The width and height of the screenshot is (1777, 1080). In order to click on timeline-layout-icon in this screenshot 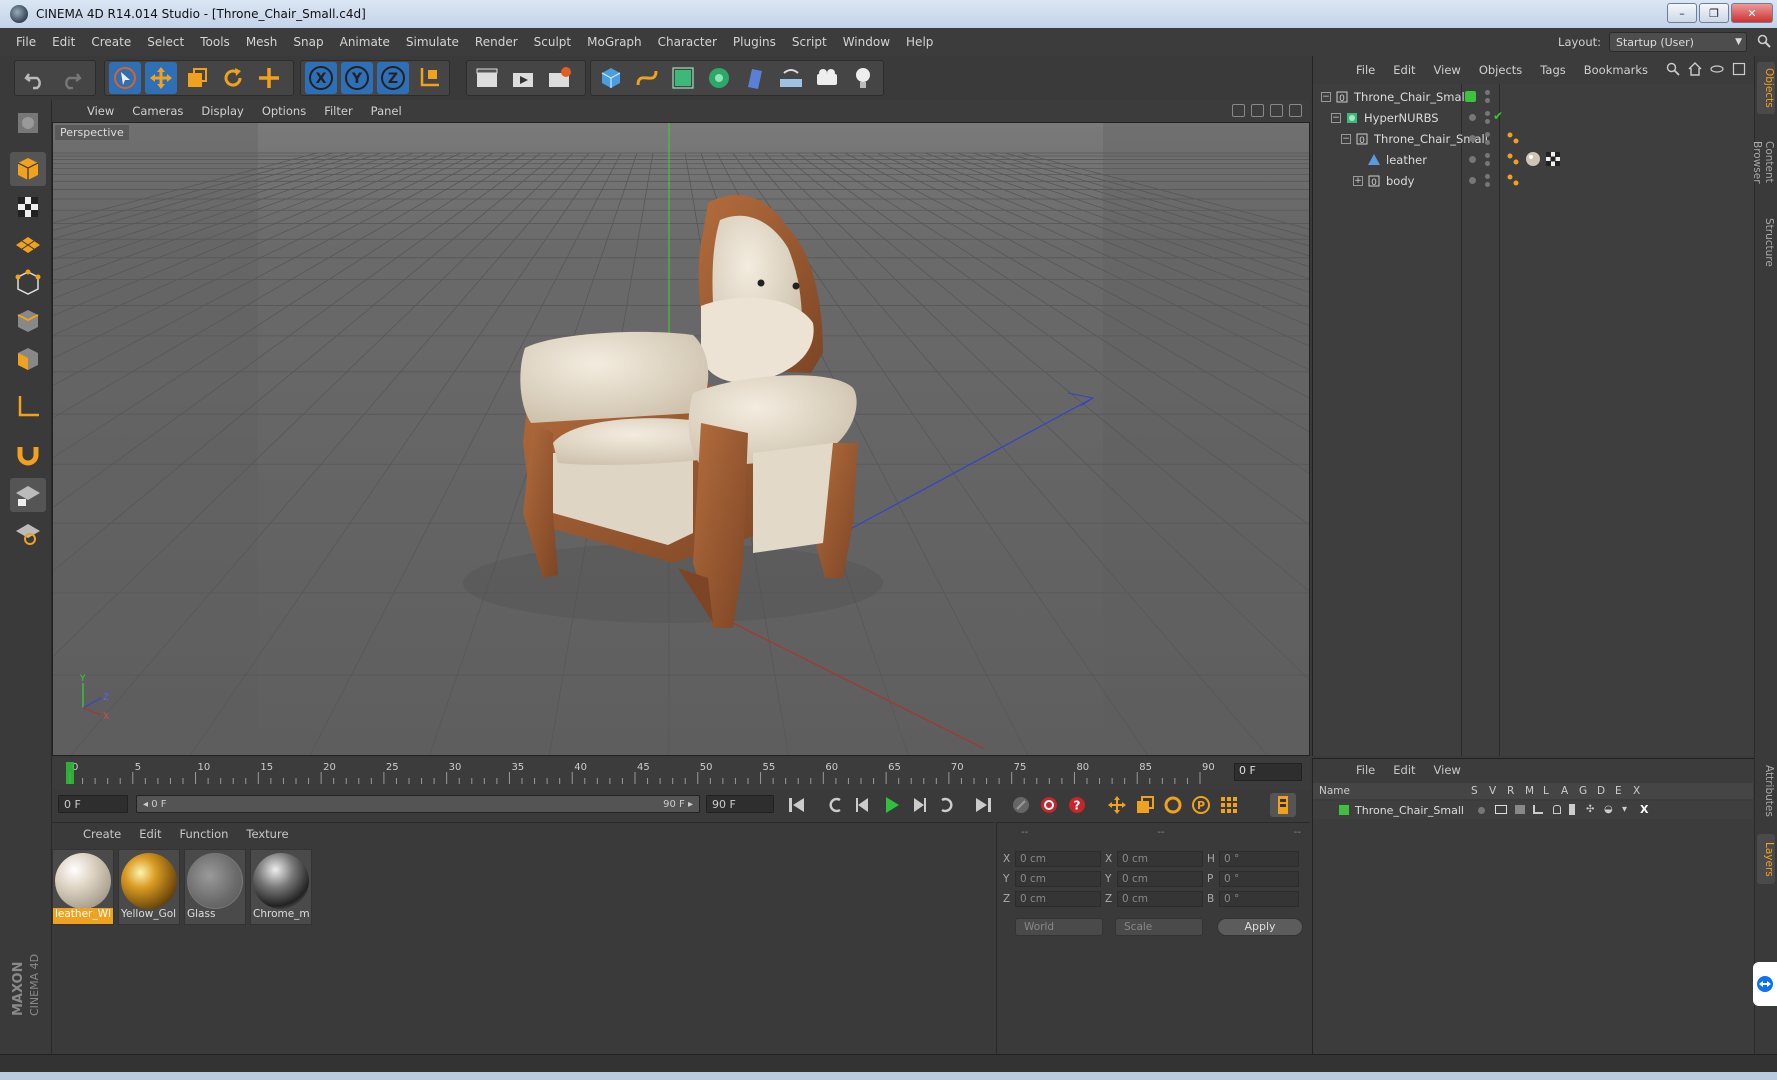, I will do `click(1283, 805)`.